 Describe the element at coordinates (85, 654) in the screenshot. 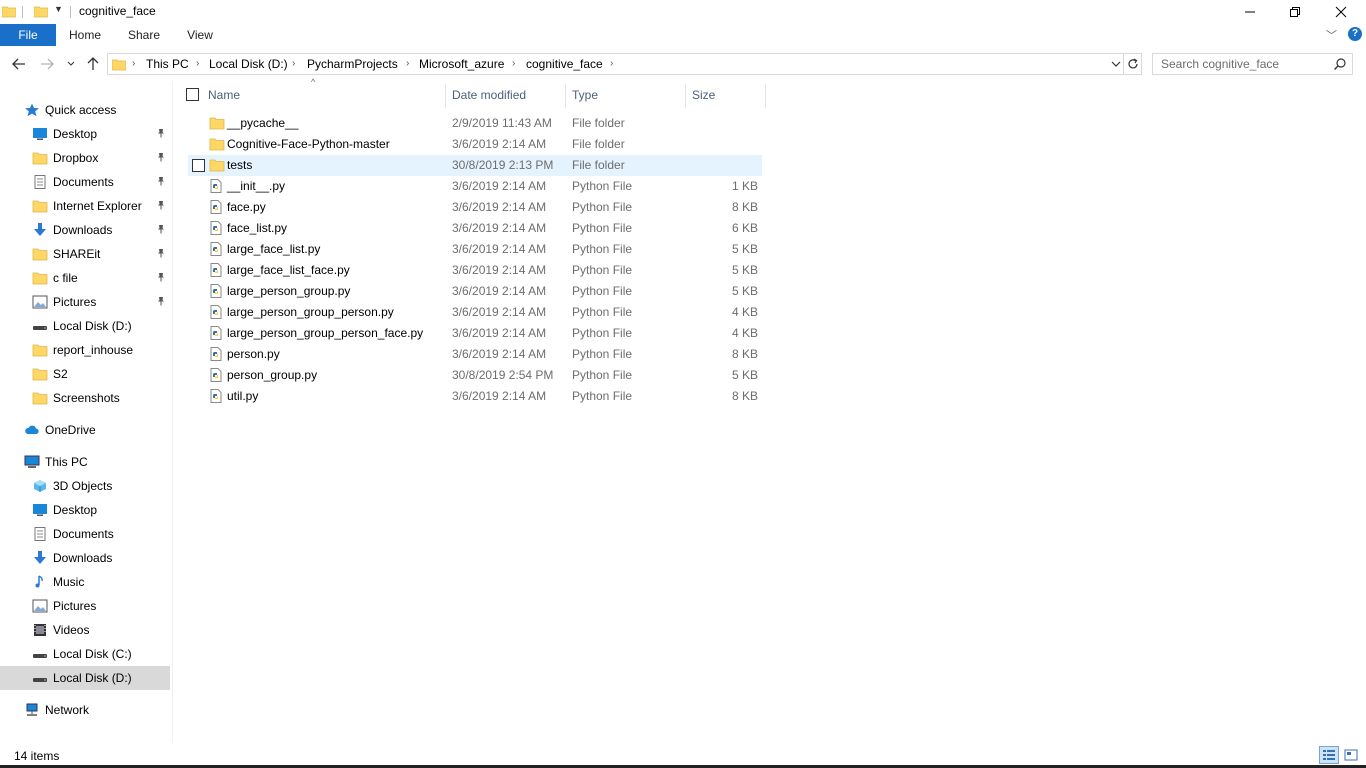

I see `sidebar-item-local-disk-c: Local Disk (C:)` at that location.